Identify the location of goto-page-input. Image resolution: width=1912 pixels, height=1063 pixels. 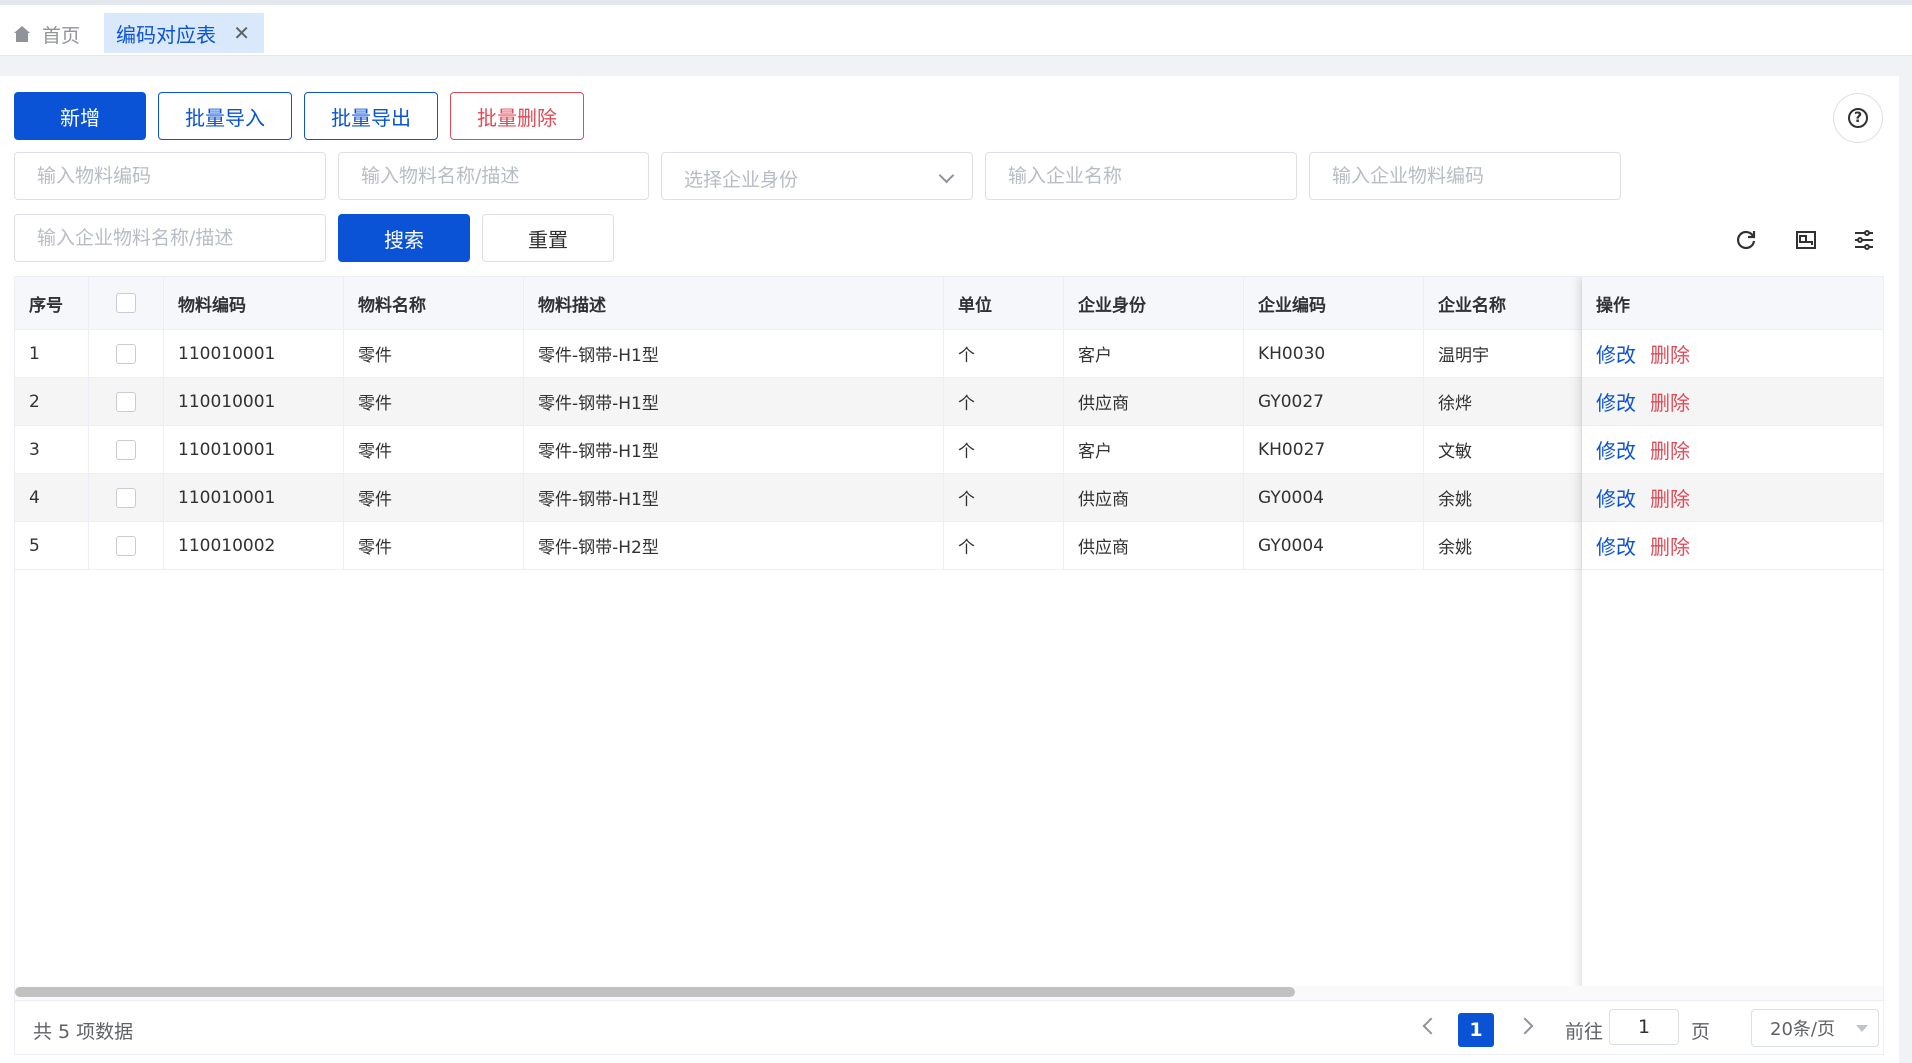
(1644, 1027).